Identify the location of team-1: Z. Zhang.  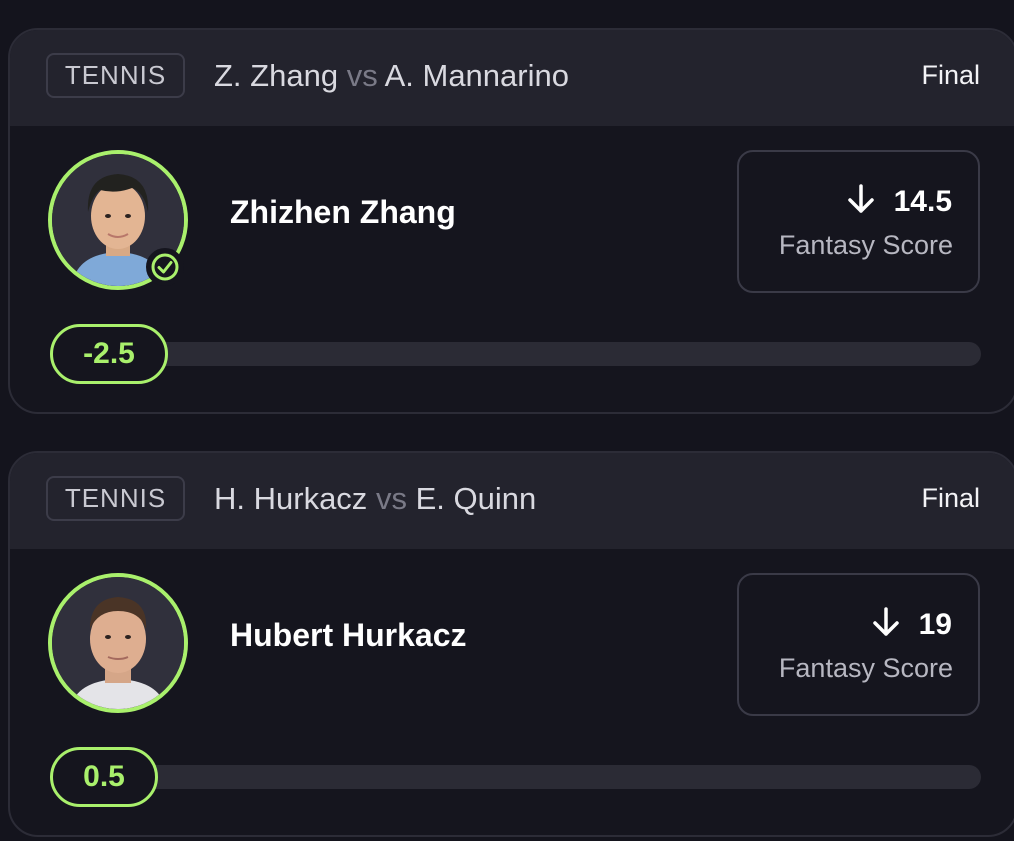
(276, 75).